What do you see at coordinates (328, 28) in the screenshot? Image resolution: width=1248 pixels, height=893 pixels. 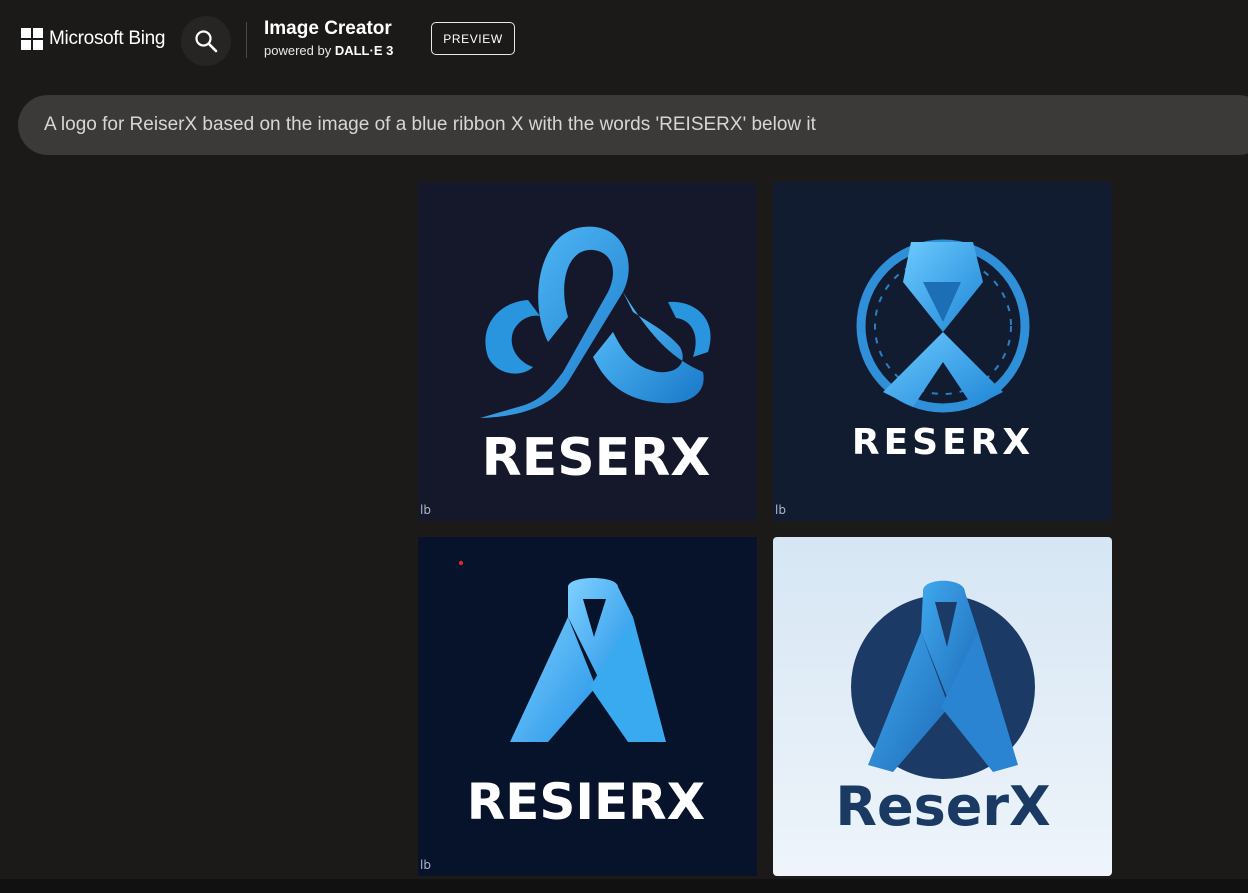 I see `app-title: Image Creator` at bounding box center [328, 28].